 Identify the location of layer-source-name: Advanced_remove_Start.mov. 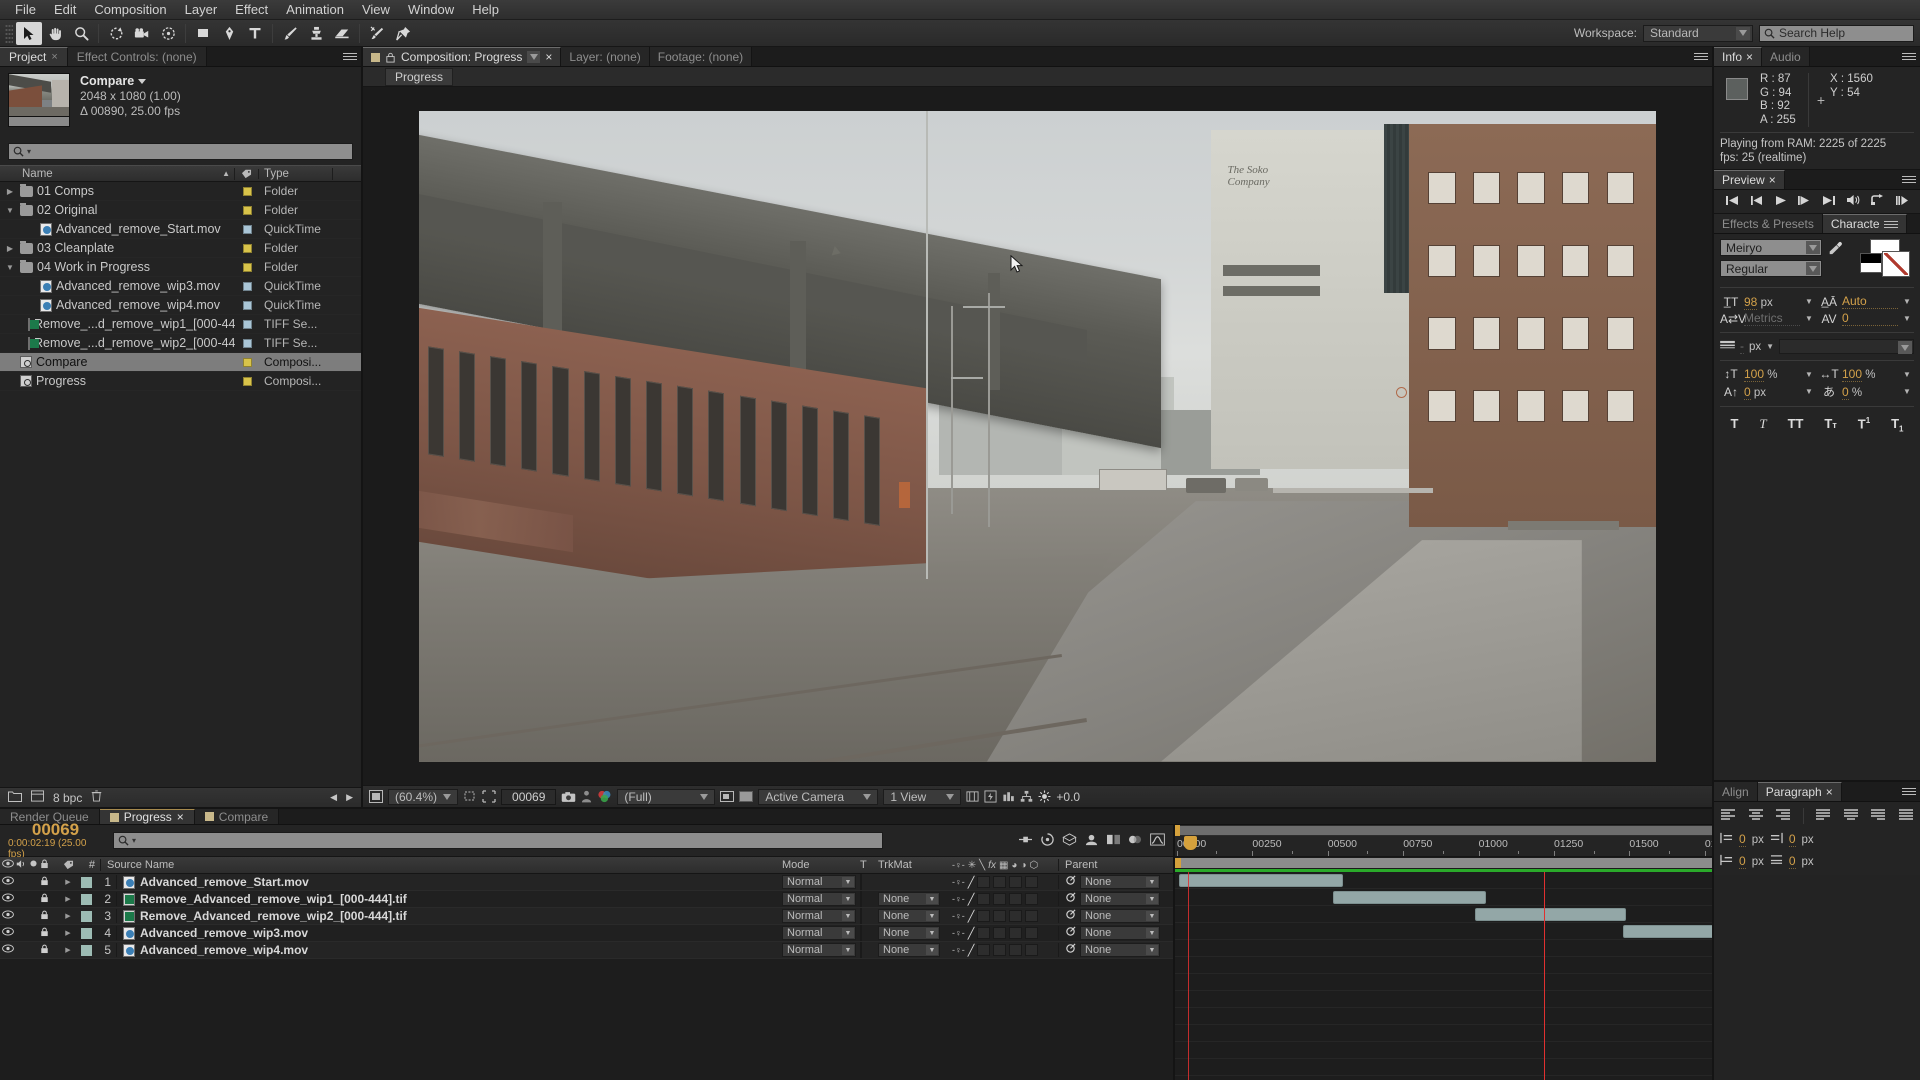
(447, 882).